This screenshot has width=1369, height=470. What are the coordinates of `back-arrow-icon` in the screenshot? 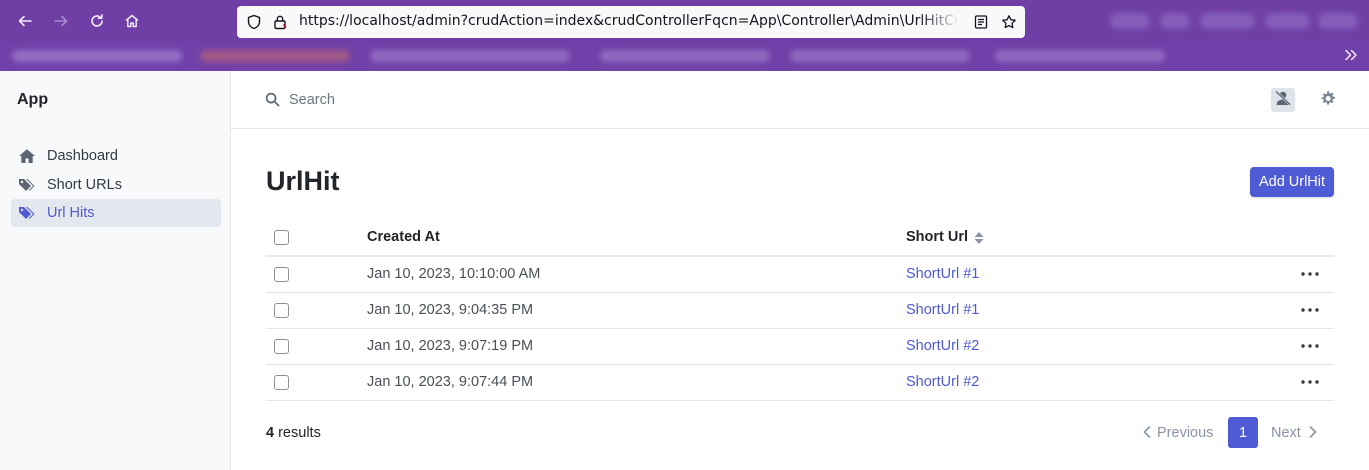 It's located at (25, 21).